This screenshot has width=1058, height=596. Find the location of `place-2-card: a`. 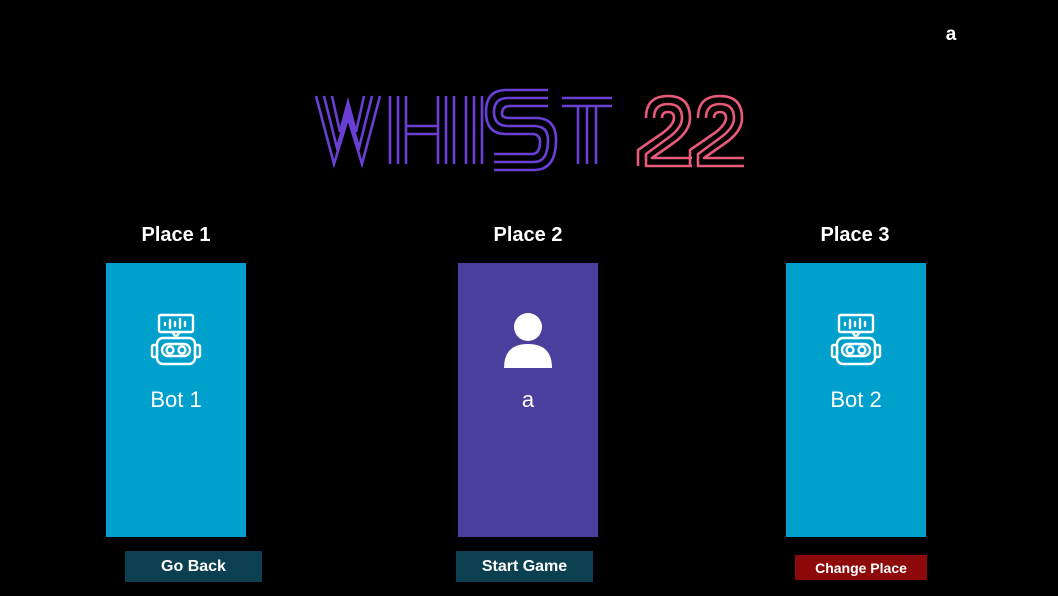

place-2-card: a is located at coordinates (528, 400).